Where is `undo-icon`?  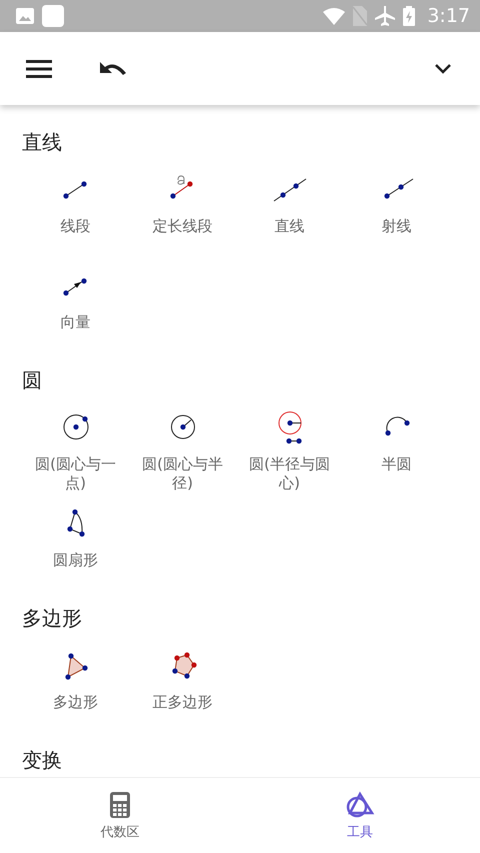 undo-icon is located at coordinates (113, 68).